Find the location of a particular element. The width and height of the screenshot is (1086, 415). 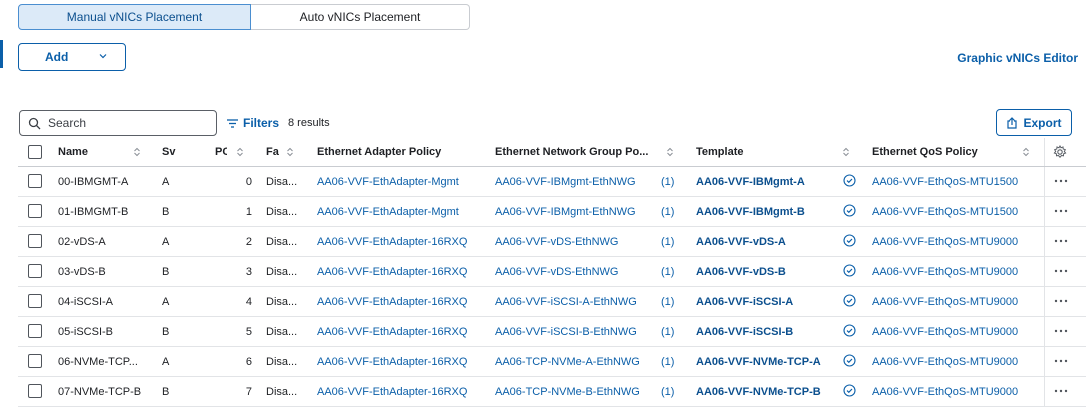

add-button: Add is located at coordinates (72, 57).